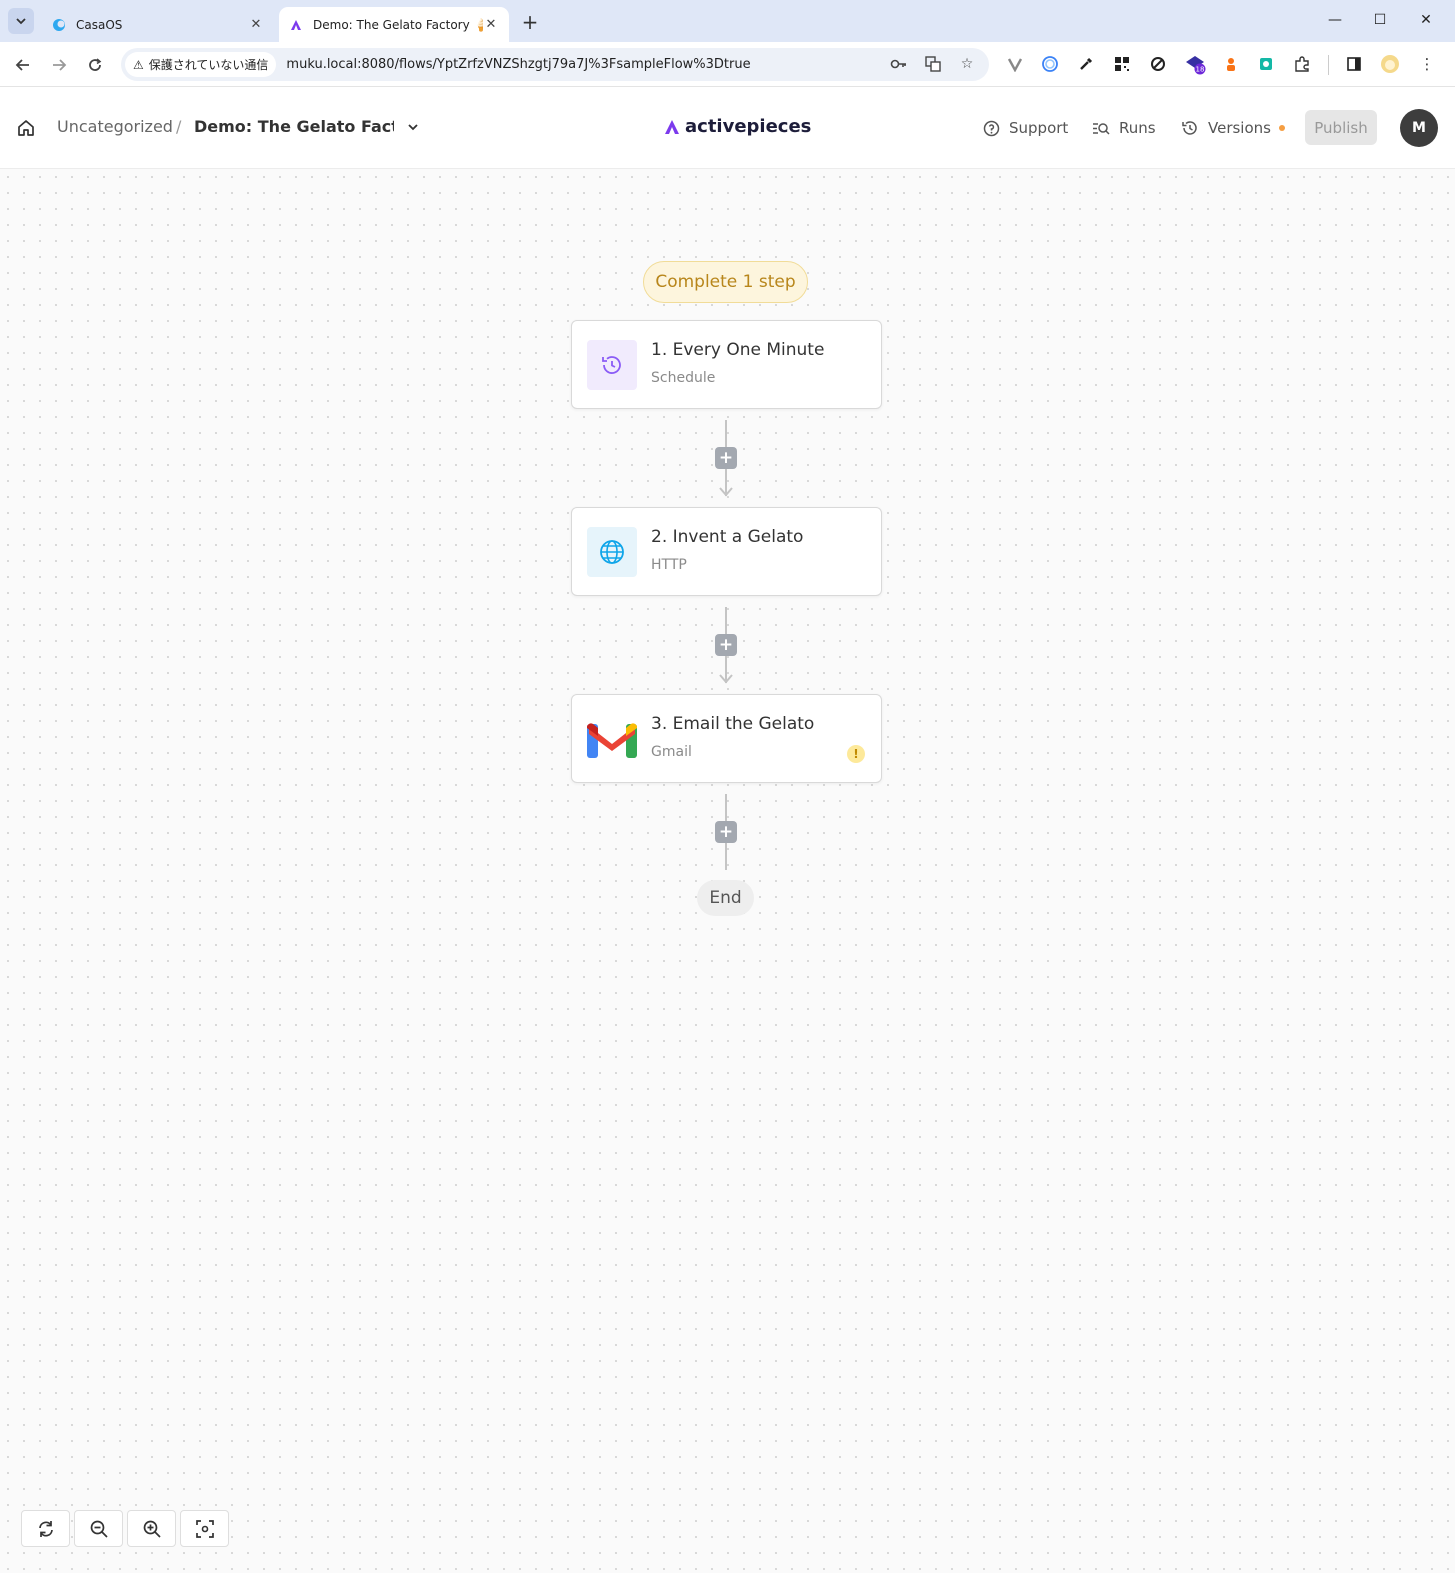  I want to click on unsaved-indicator-dot, so click(1281, 128).